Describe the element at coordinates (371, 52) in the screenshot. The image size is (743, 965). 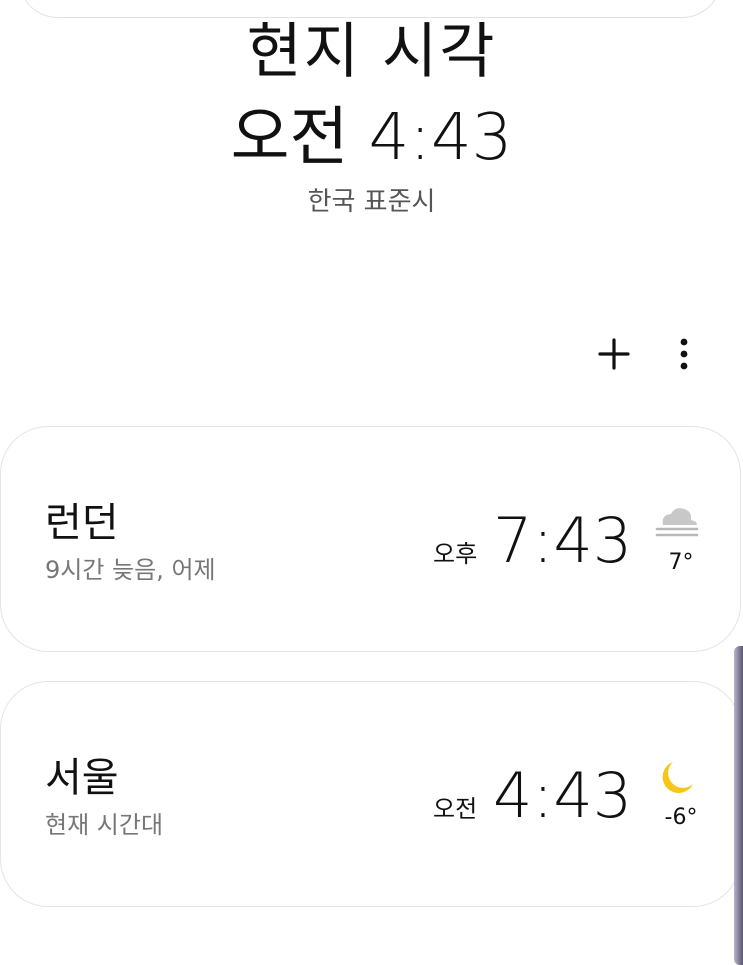
I see `local-time-title: 현지 시각` at that location.